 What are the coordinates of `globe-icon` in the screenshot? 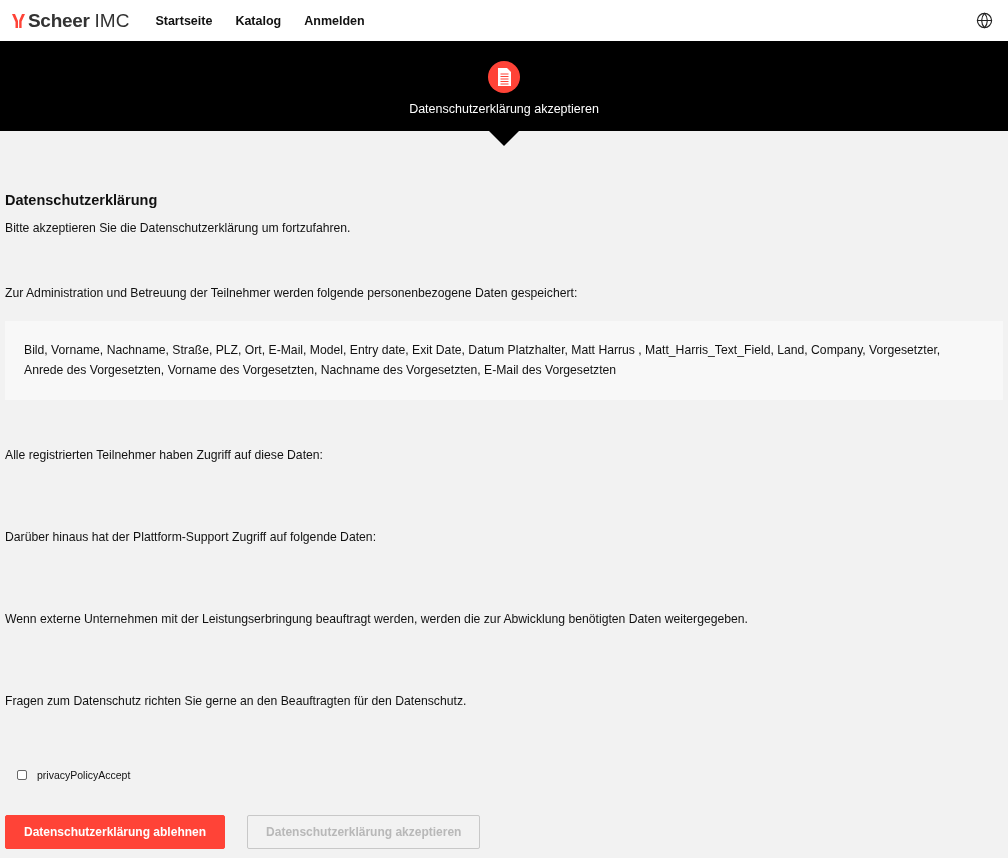 It's located at (984, 20).